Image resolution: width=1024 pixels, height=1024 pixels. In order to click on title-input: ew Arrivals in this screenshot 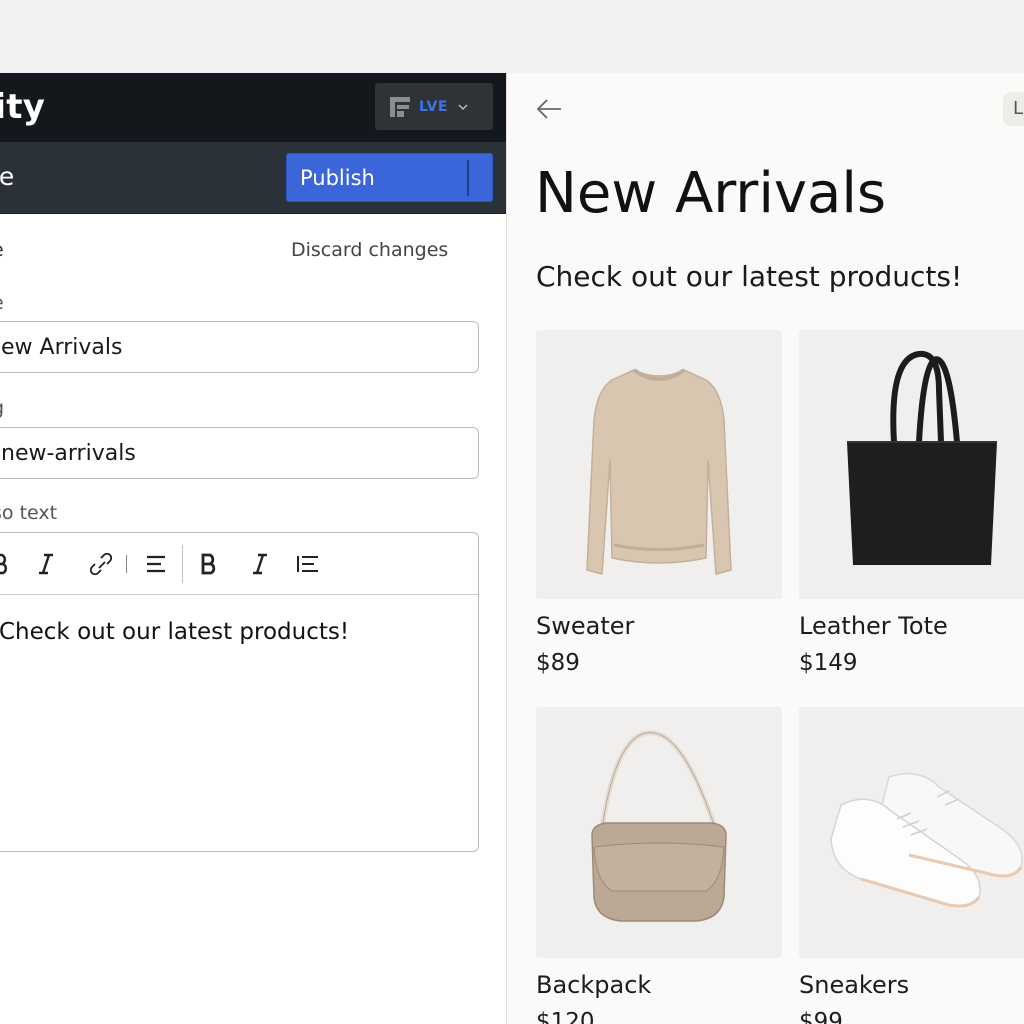, I will do `click(239, 347)`.